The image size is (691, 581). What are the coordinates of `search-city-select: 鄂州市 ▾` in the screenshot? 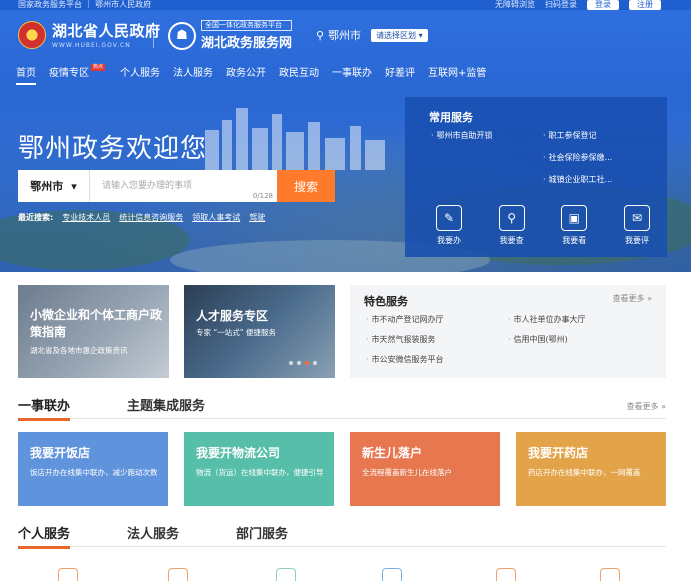 It's located at (54, 186).